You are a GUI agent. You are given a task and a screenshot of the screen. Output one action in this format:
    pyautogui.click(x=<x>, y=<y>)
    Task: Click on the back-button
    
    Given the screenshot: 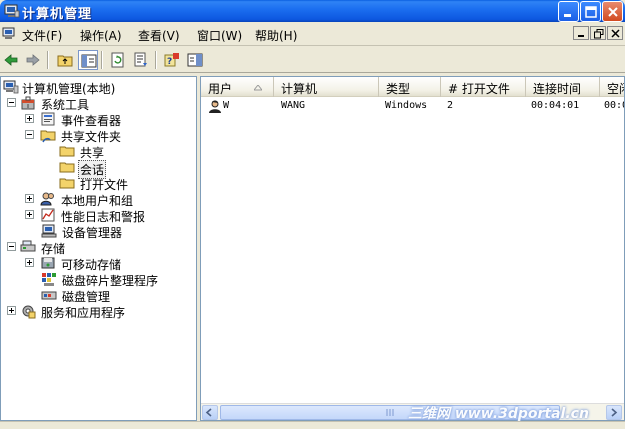 What is the action you would take?
    pyautogui.click(x=11, y=60)
    